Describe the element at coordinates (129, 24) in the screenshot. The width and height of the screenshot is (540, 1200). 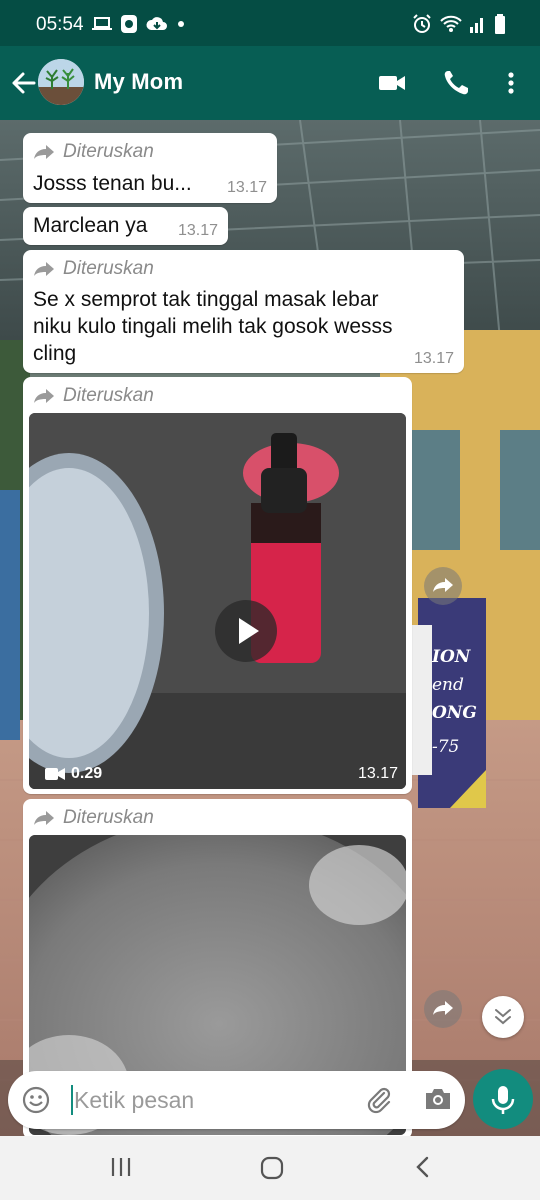
I see `app-notification-icon` at that location.